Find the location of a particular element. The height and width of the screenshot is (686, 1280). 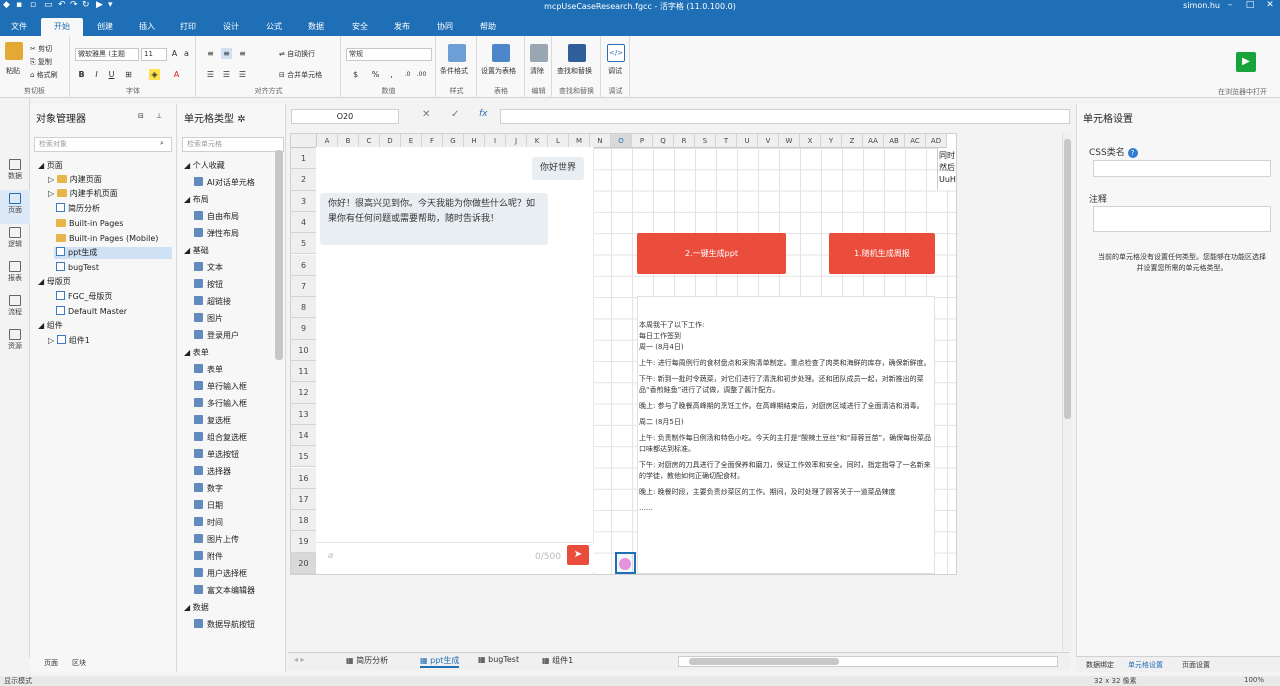

confirm-icon: ✓ is located at coordinates (455, 114).